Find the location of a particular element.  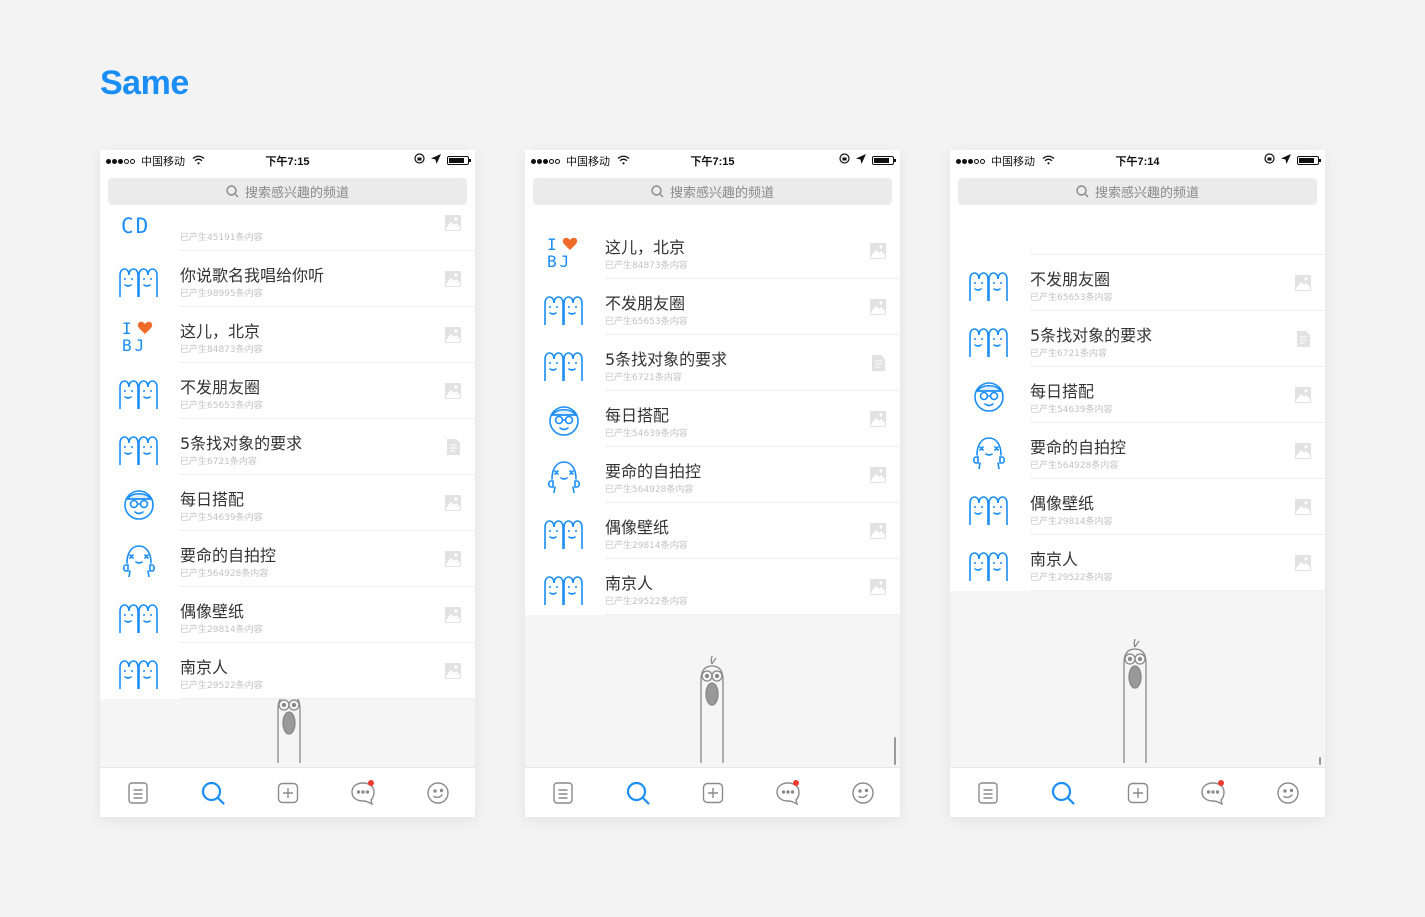

channel-item: 你说歌名我唱给你听 已产生98995条内容 is located at coordinates (287, 279).